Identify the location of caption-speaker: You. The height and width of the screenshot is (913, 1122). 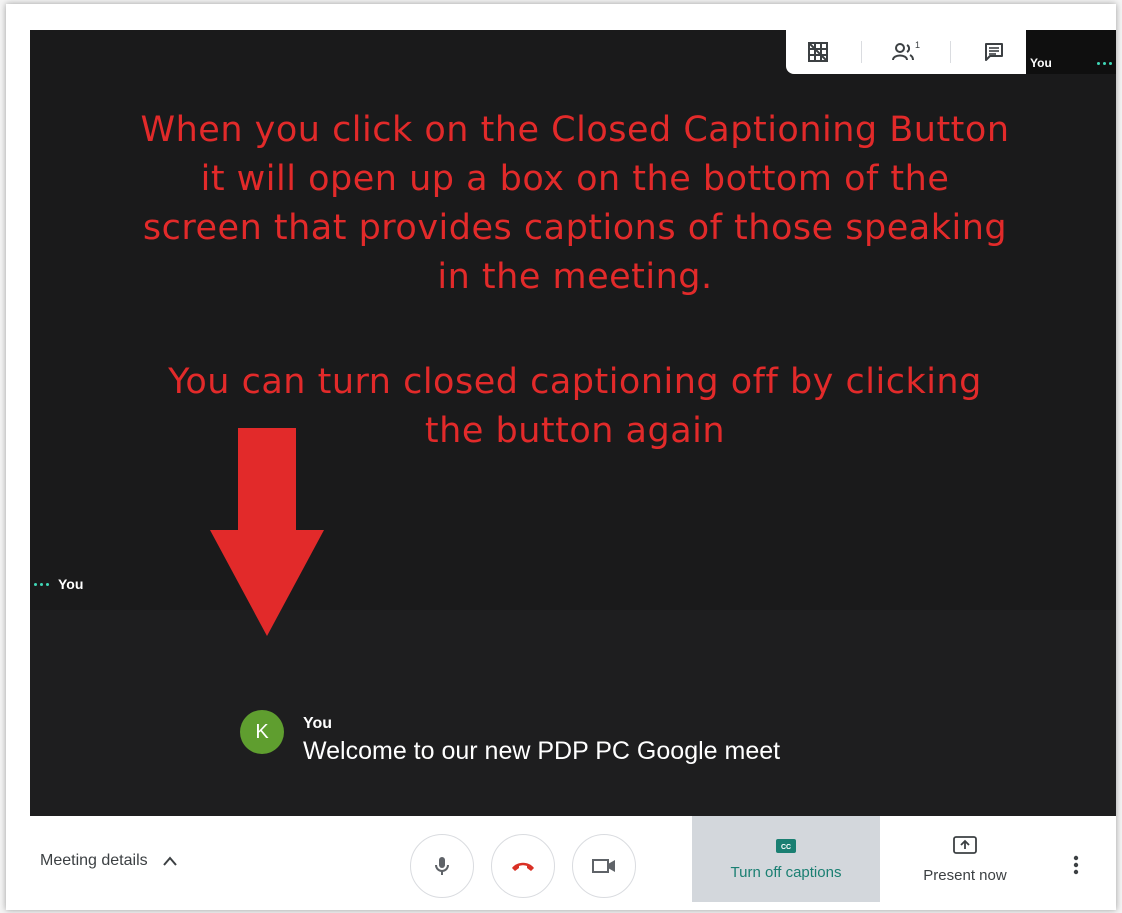
(318, 723).